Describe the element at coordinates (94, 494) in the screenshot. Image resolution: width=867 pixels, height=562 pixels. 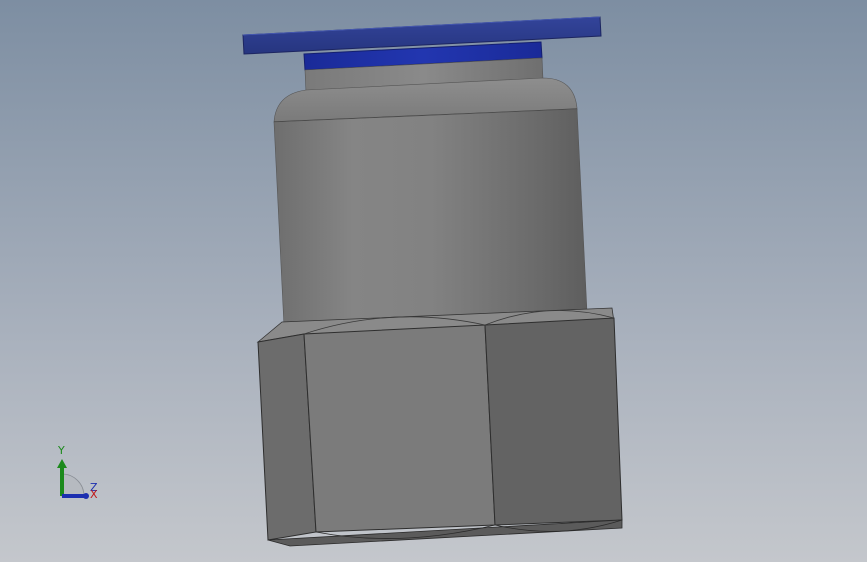
I see `triad-x-label: X` at that location.